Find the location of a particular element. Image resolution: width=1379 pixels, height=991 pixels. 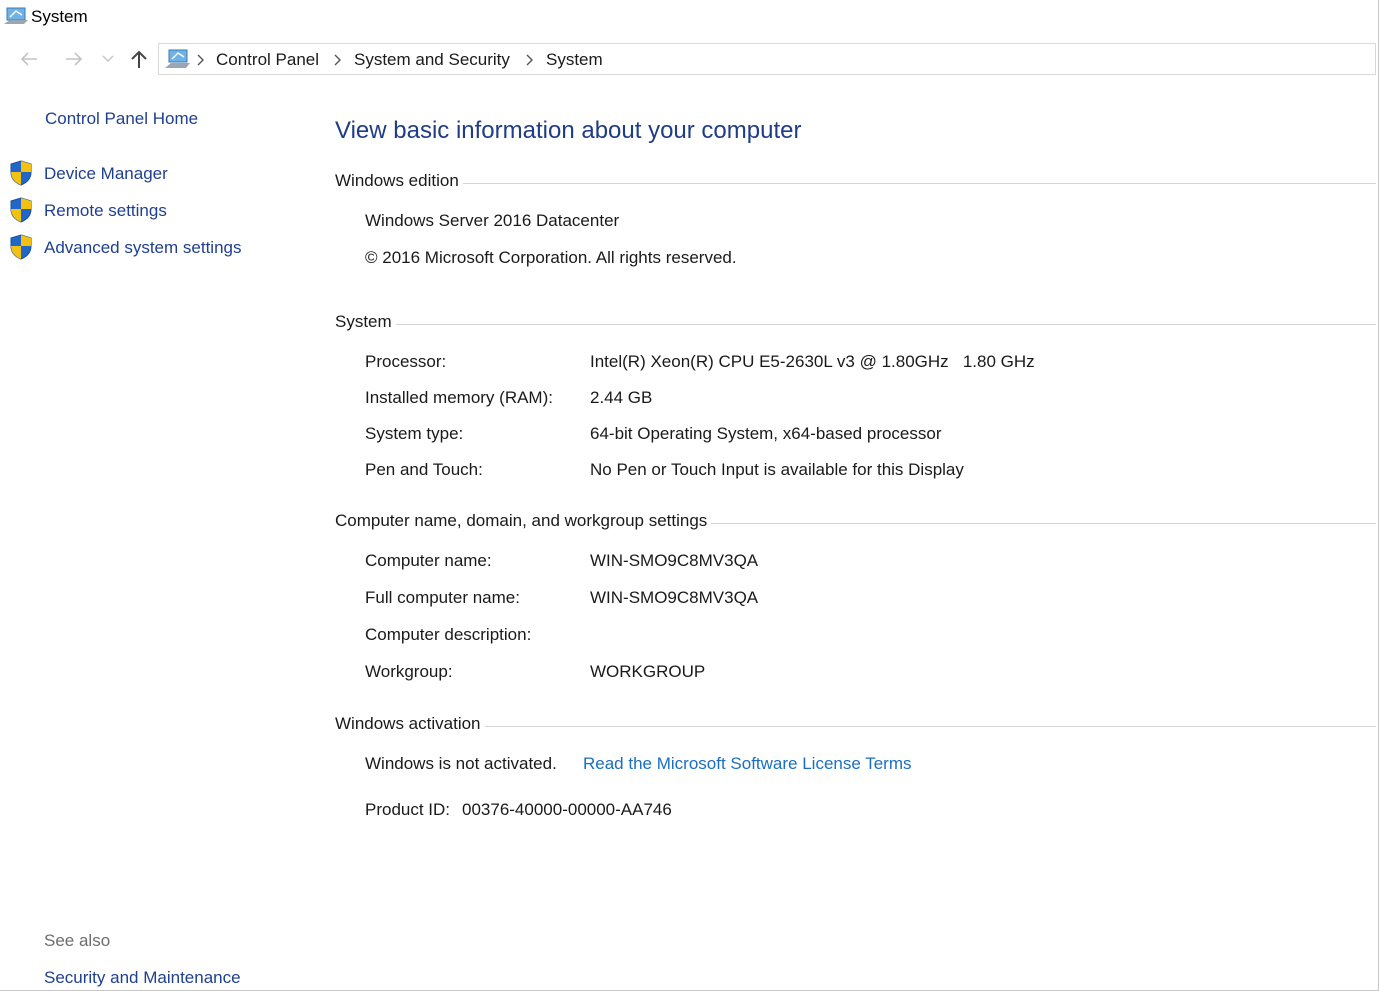

back-button is located at coordinates (29, 59).